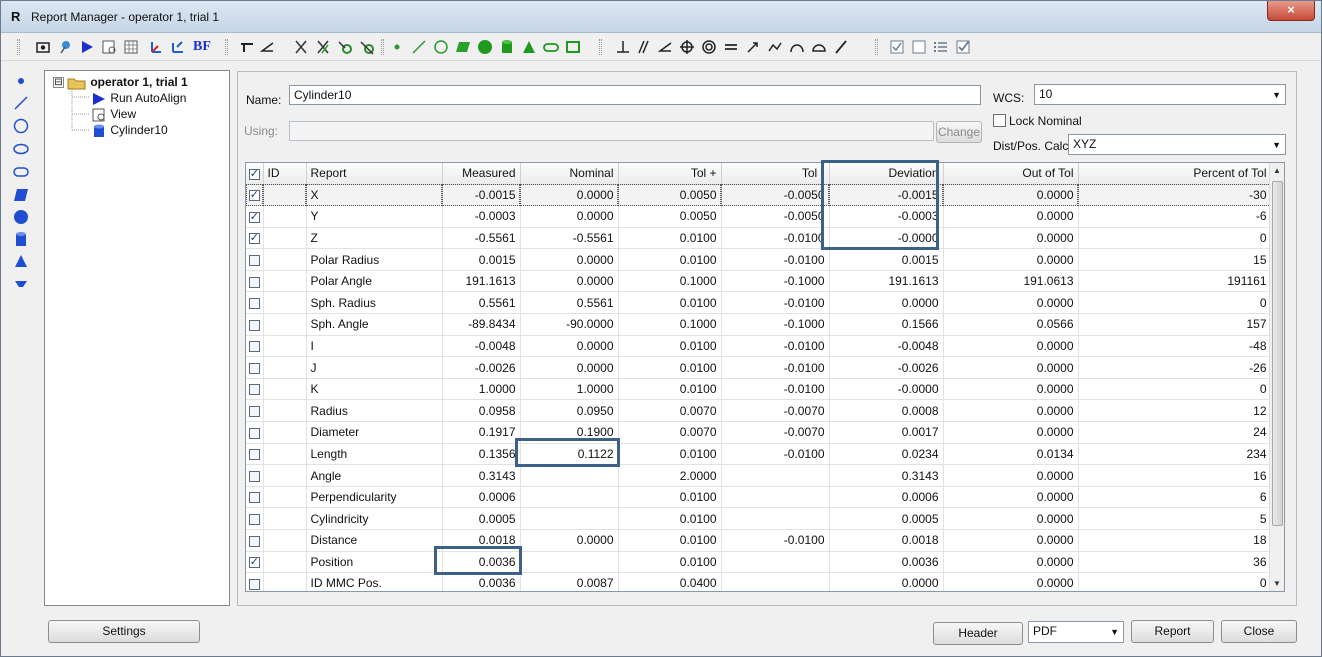  I want to click on column-header-tol-minus: Tol -, so click(775, 174).